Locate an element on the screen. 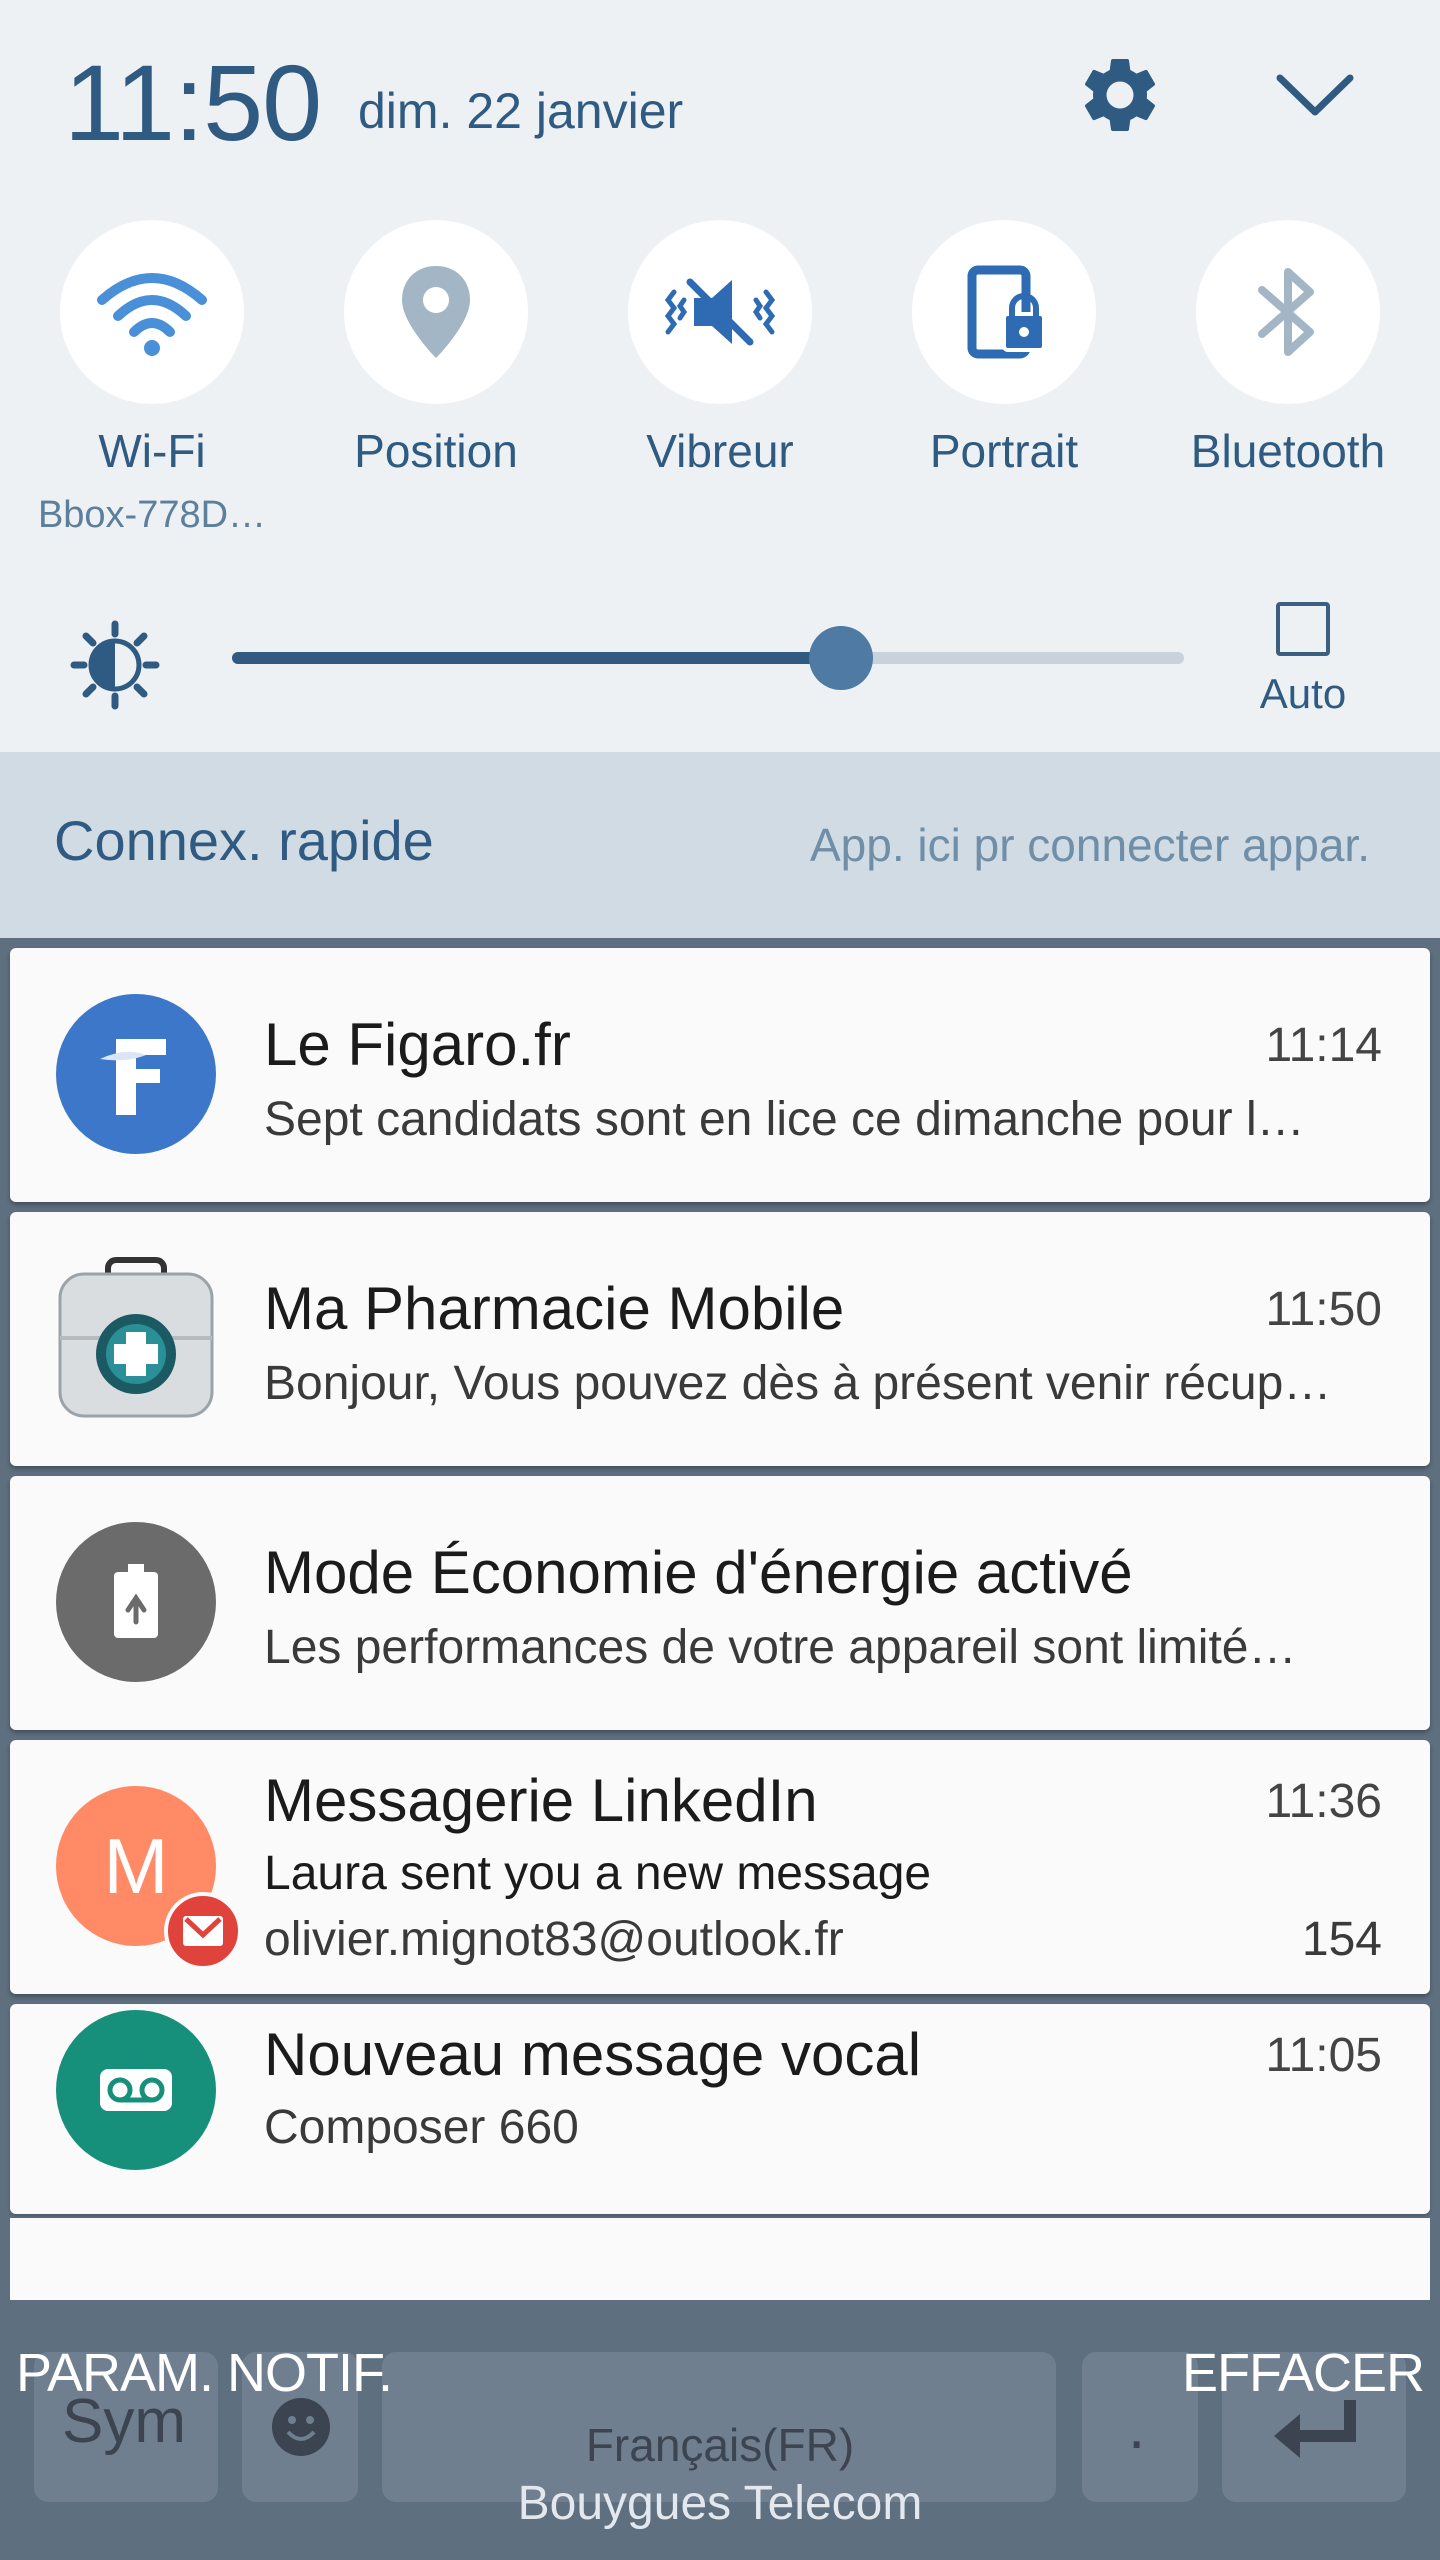 This screenshot has width=1440, height=2560. brightness-slider-thumb is located at coordinates (841, 658).